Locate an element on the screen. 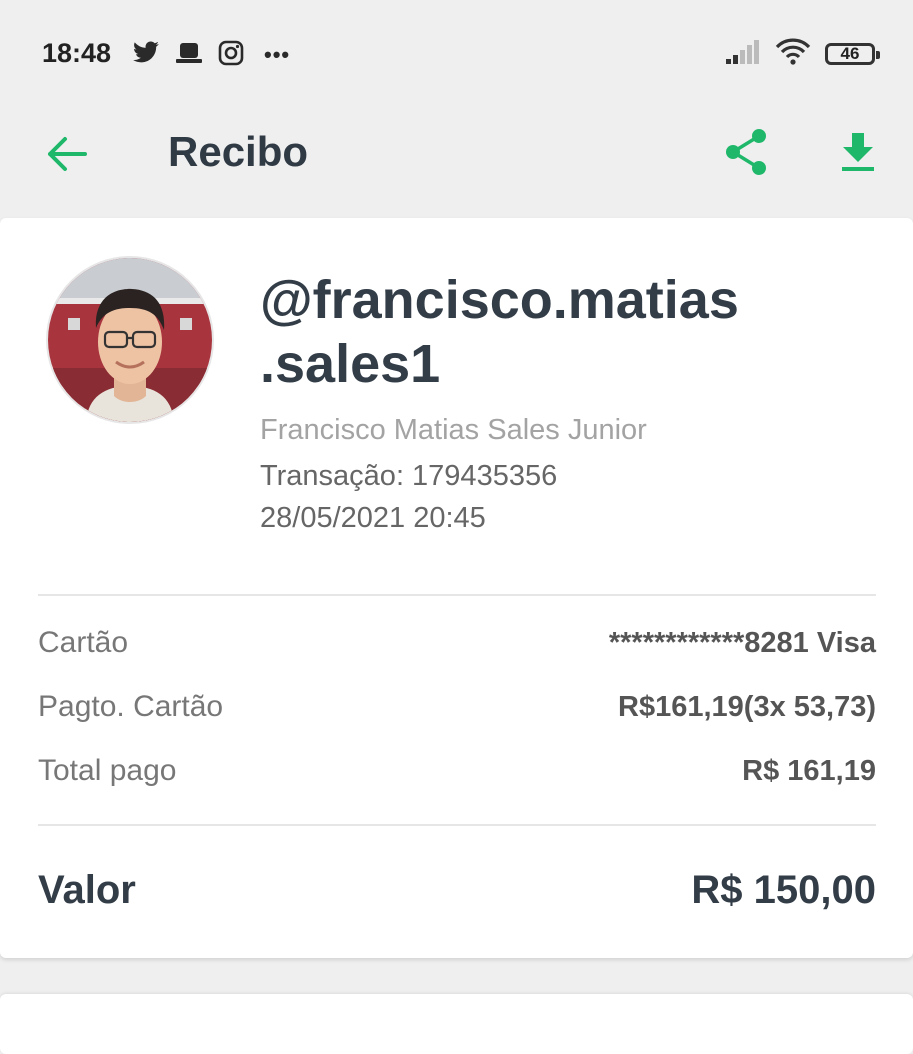  battery-level: 46 is located at coordinates (850, 53).